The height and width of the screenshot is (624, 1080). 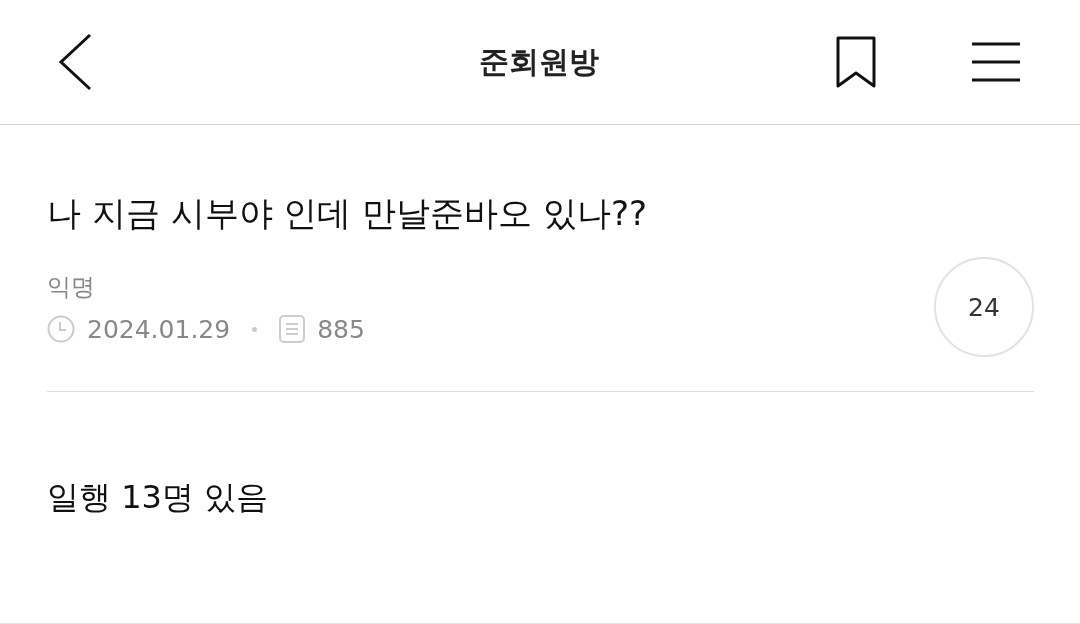 What do you see at coordinates (159, 329) in the screenshot?
I see `post-date: 2024.01.29` at bounding box center [159, 329].